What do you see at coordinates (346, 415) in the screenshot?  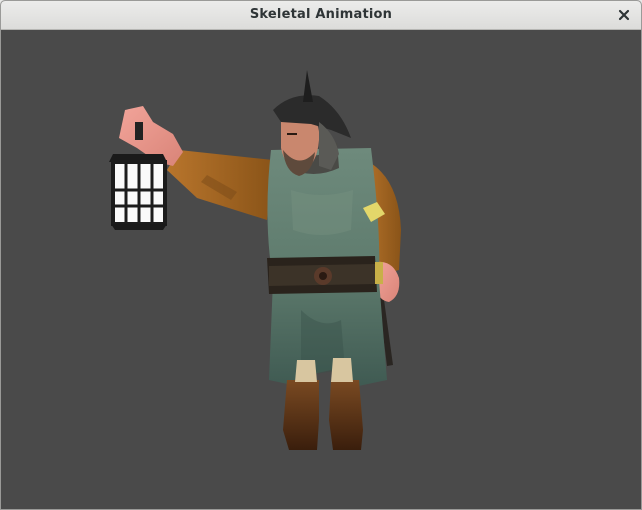 I see `right-boot` at bounding box center [346, 415].